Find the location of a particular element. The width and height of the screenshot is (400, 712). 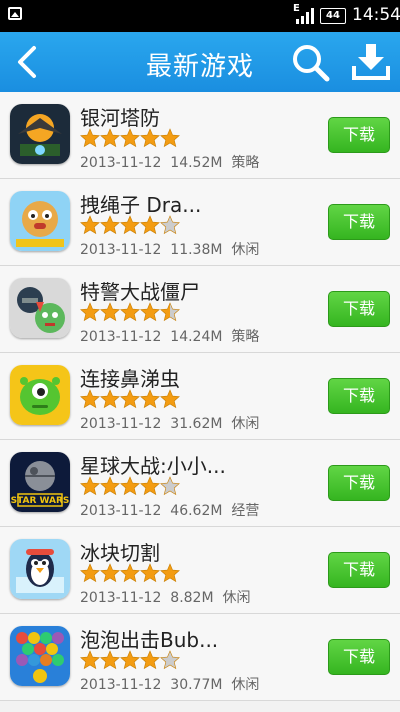

app-meta: 2013-11-12 46.62M 经营 is located at coordinates (169, 510).